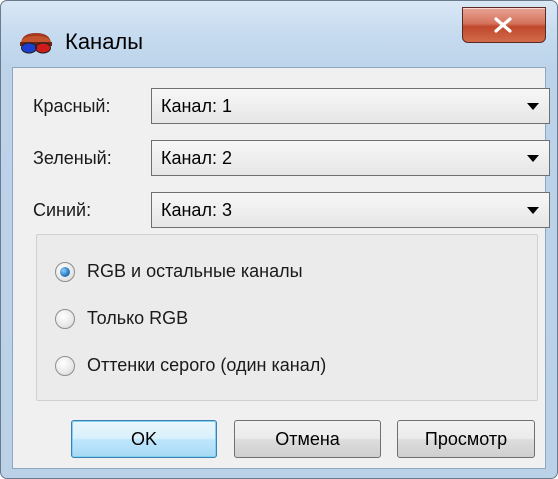 This screenshot has height=479, width=558. I want to click on red-channel-value: Канал: 1, so click(196, 106).